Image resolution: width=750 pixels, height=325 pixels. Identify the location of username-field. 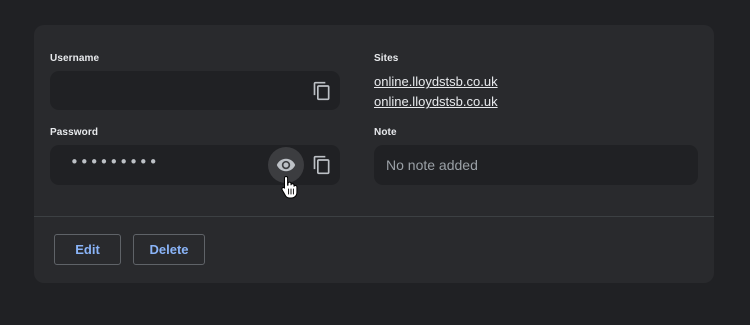
(195, 90).